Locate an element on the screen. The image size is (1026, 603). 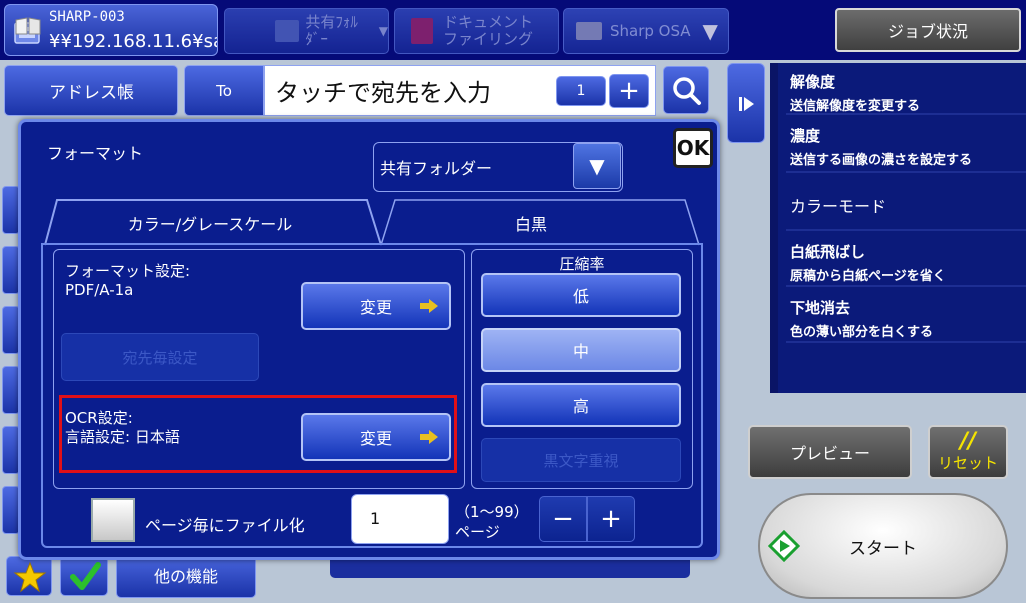
setting-title: 濃度 is located at coordinates (805, 136).